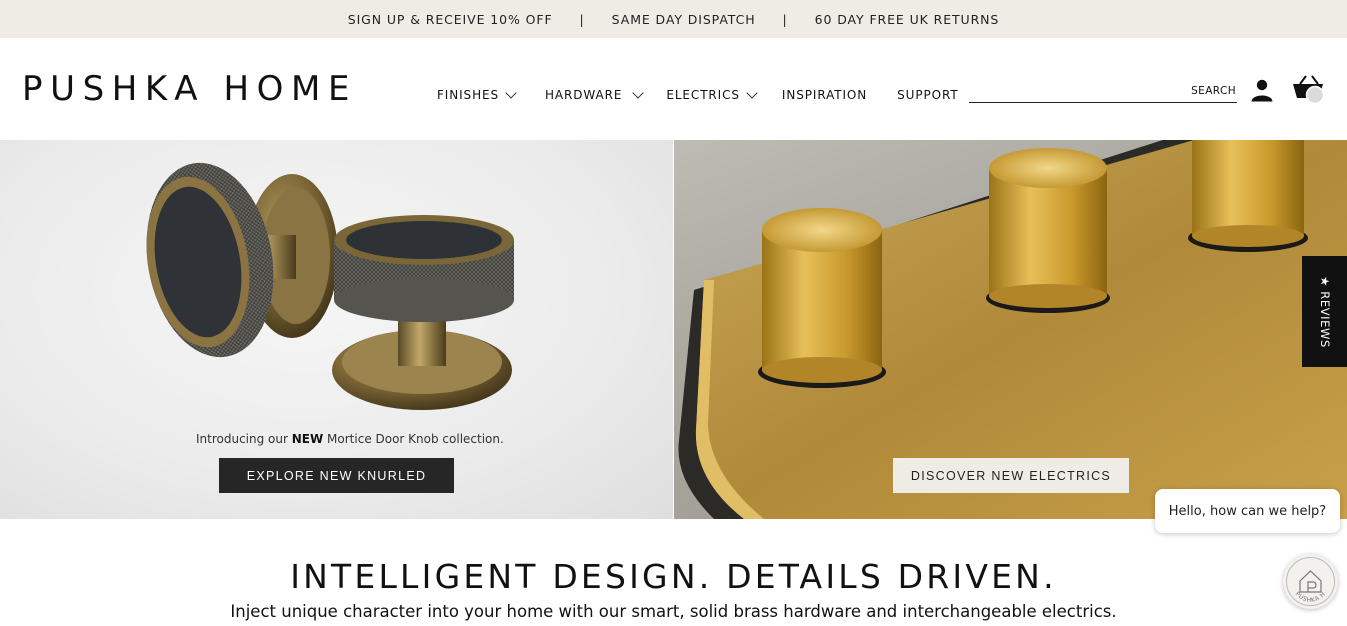 This screenshot has height=626, width=1347. Describe the element at coordinates (450, 19) in the screenshot. I see `announcement-signup: SIGN UP & RECEIVE 10% OFF` at that location.